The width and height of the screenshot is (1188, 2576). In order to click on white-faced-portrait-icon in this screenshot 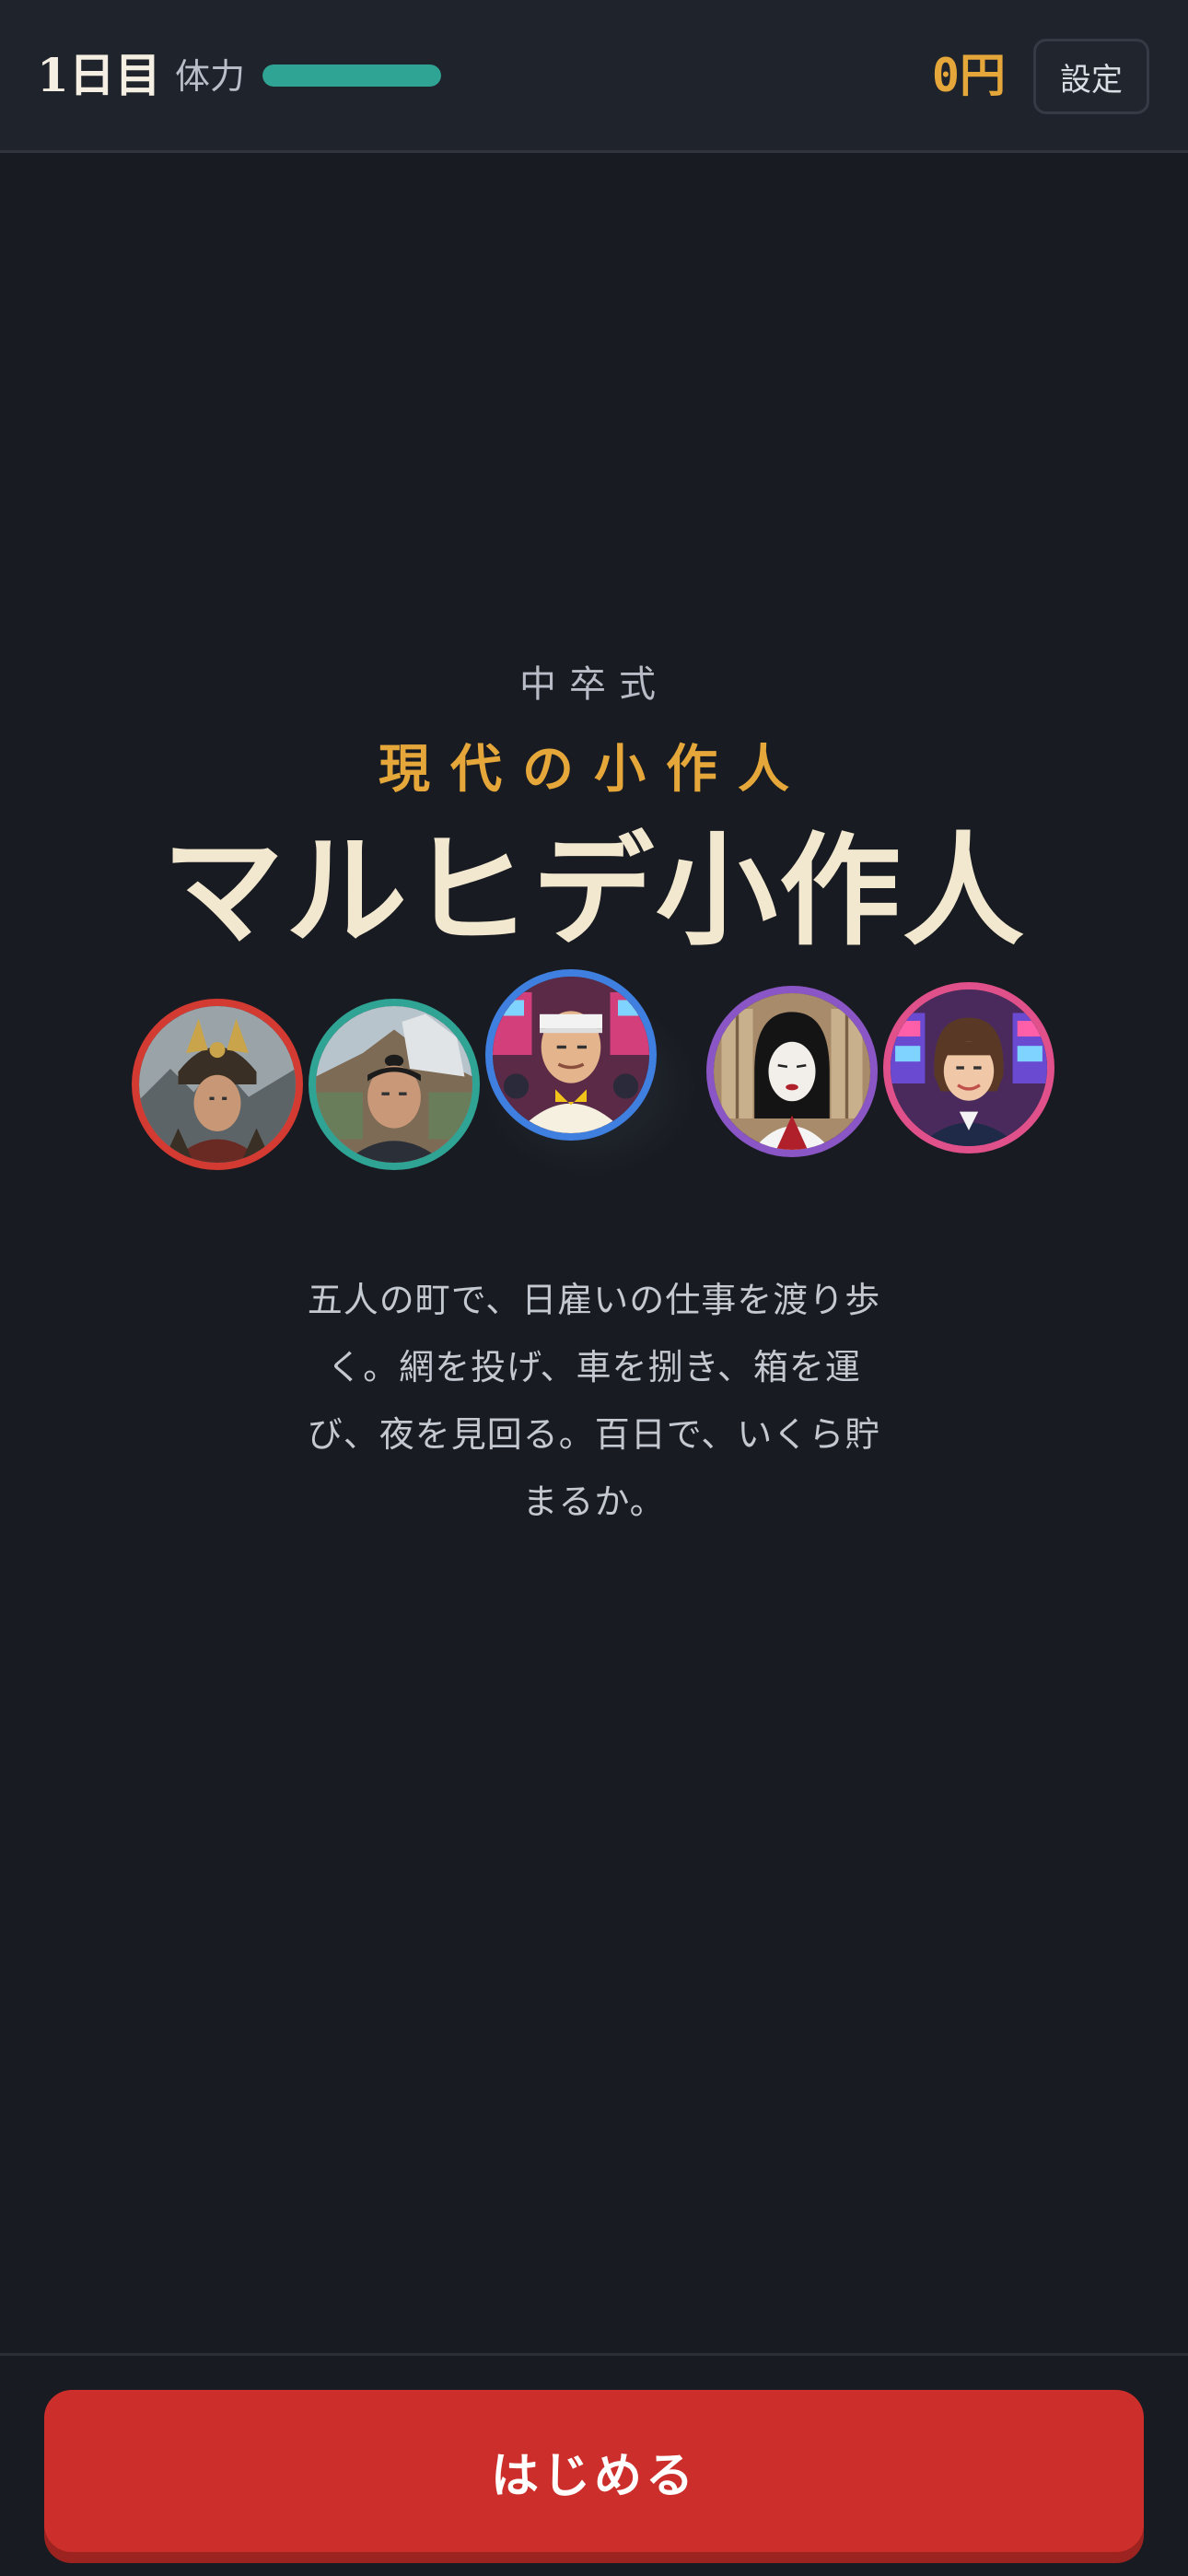, I will do `click(792, 1071)`.